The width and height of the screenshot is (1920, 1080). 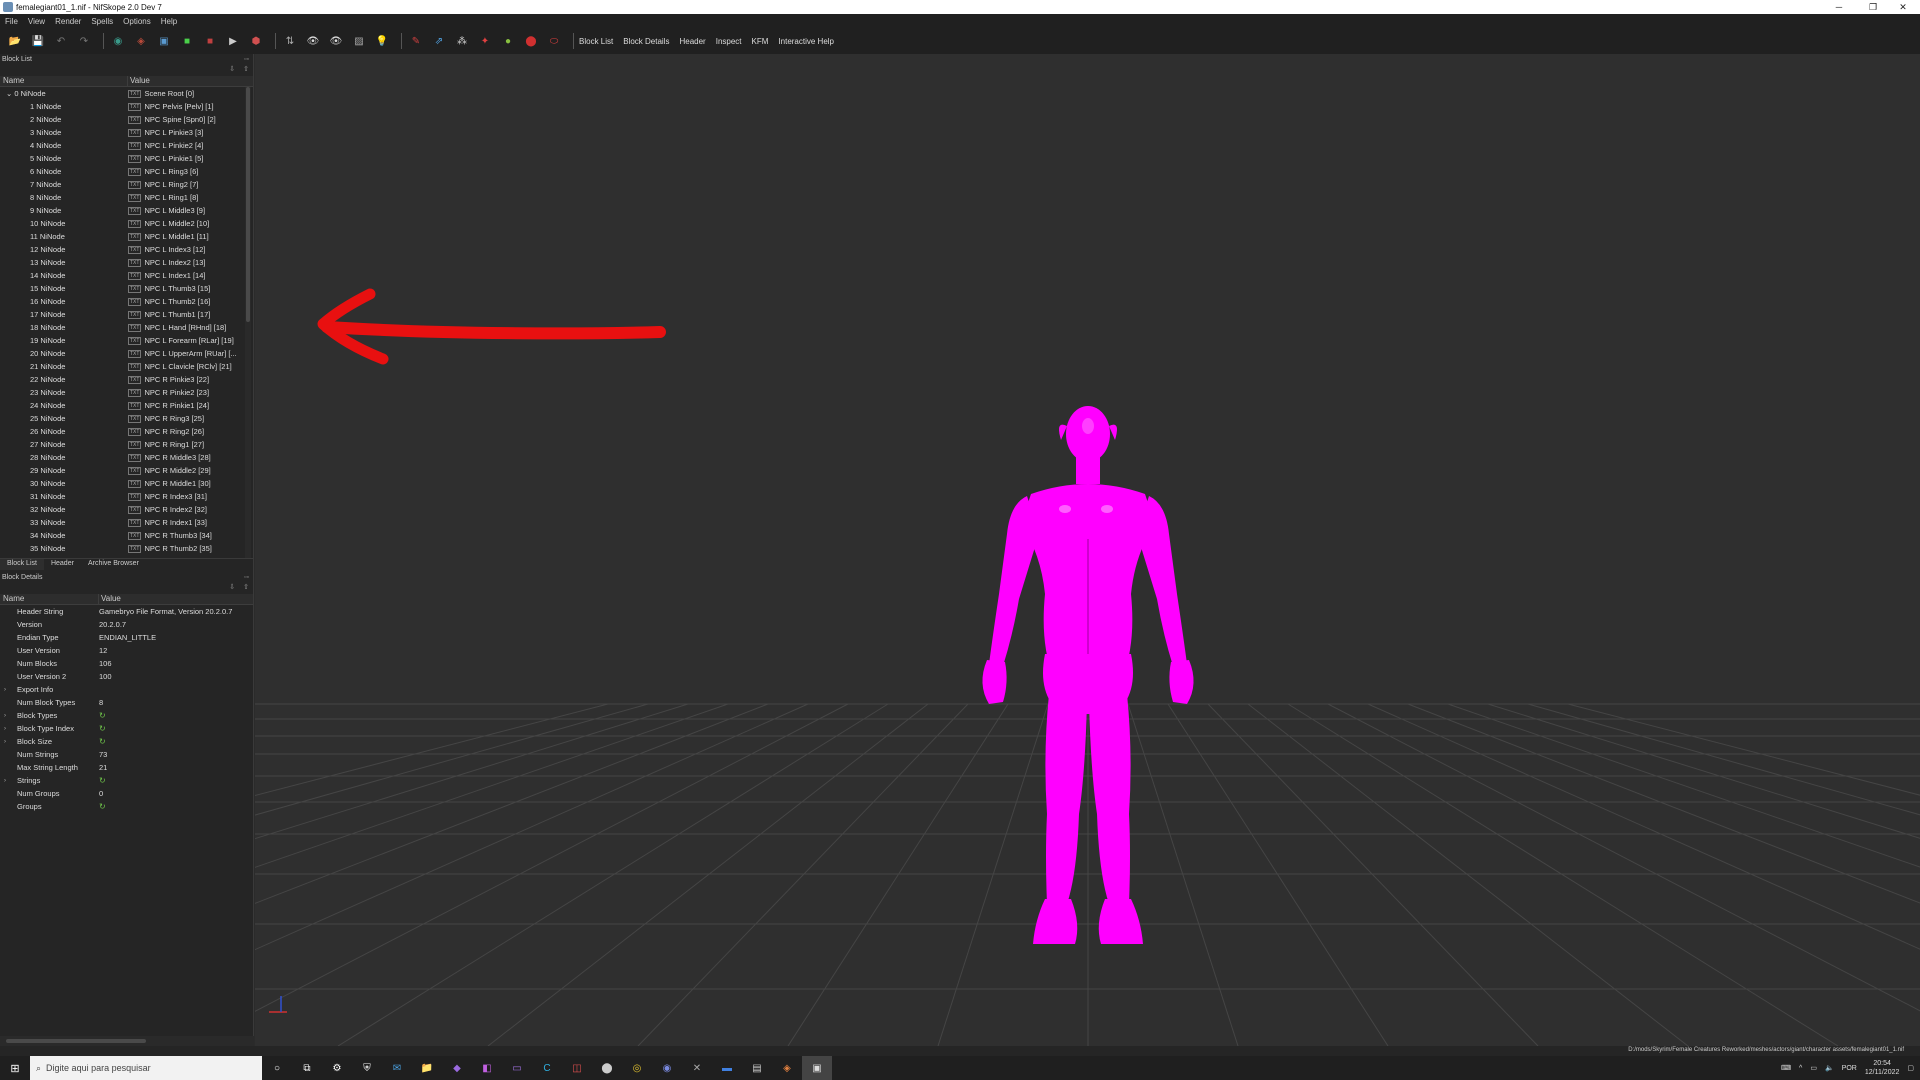 I want to click on view-perspective-icon: ⬢, so click(x=256, y=41).